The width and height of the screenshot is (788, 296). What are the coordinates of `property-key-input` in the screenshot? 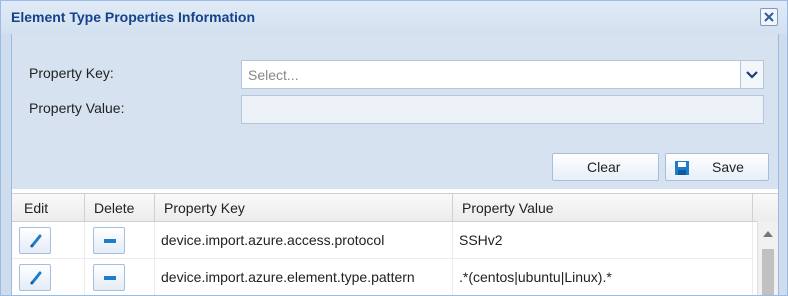 It's located at (491, 74).